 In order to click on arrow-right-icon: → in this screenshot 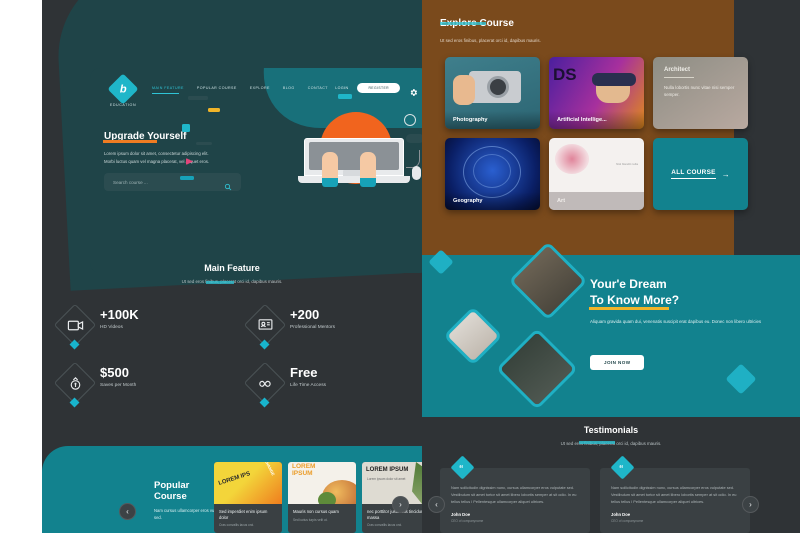, I will do `click(725, 174)`.